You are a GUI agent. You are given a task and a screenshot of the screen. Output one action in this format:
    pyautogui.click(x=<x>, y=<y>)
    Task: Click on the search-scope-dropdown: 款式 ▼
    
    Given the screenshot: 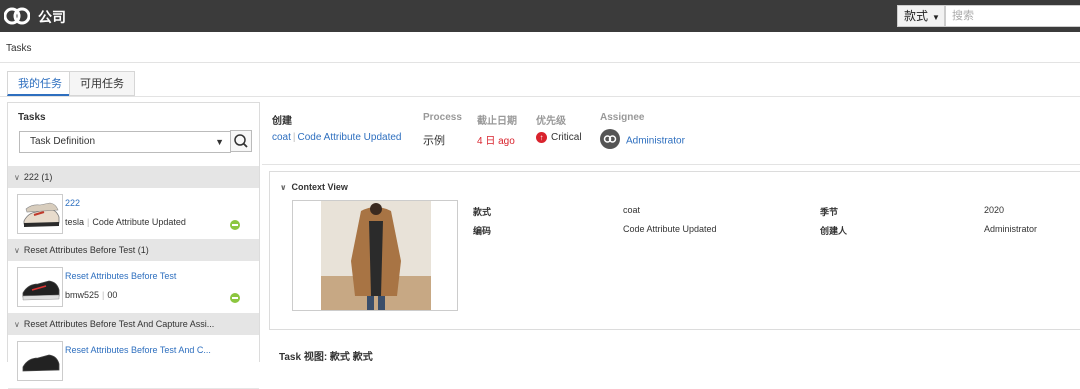 What is the action you would take?
    pyautogui.click(x=921, y=16)
    